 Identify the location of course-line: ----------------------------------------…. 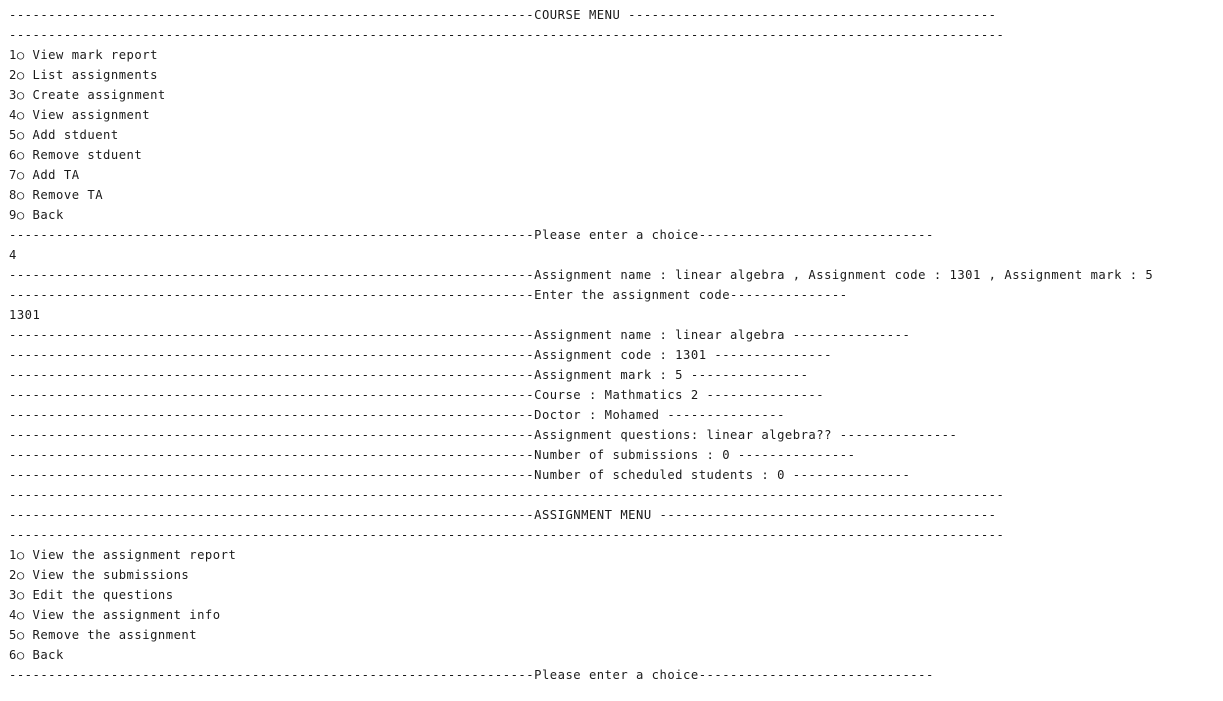
(417, 395).